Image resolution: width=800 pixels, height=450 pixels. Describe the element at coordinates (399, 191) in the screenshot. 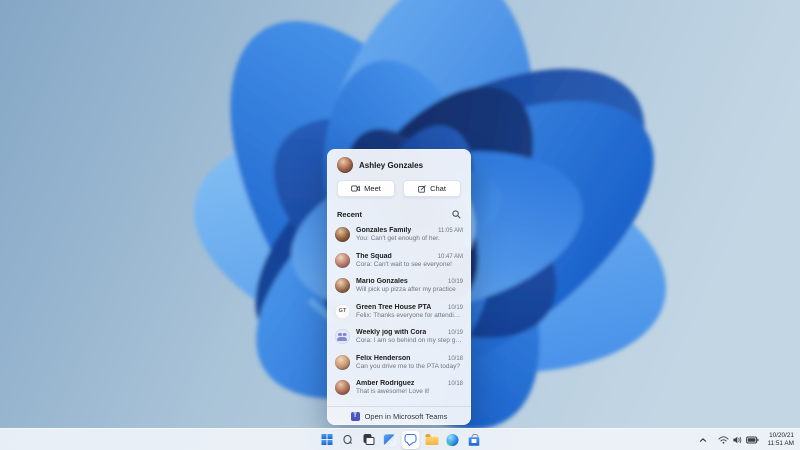

I see `flyout-actions: Meet Chat` at that location.